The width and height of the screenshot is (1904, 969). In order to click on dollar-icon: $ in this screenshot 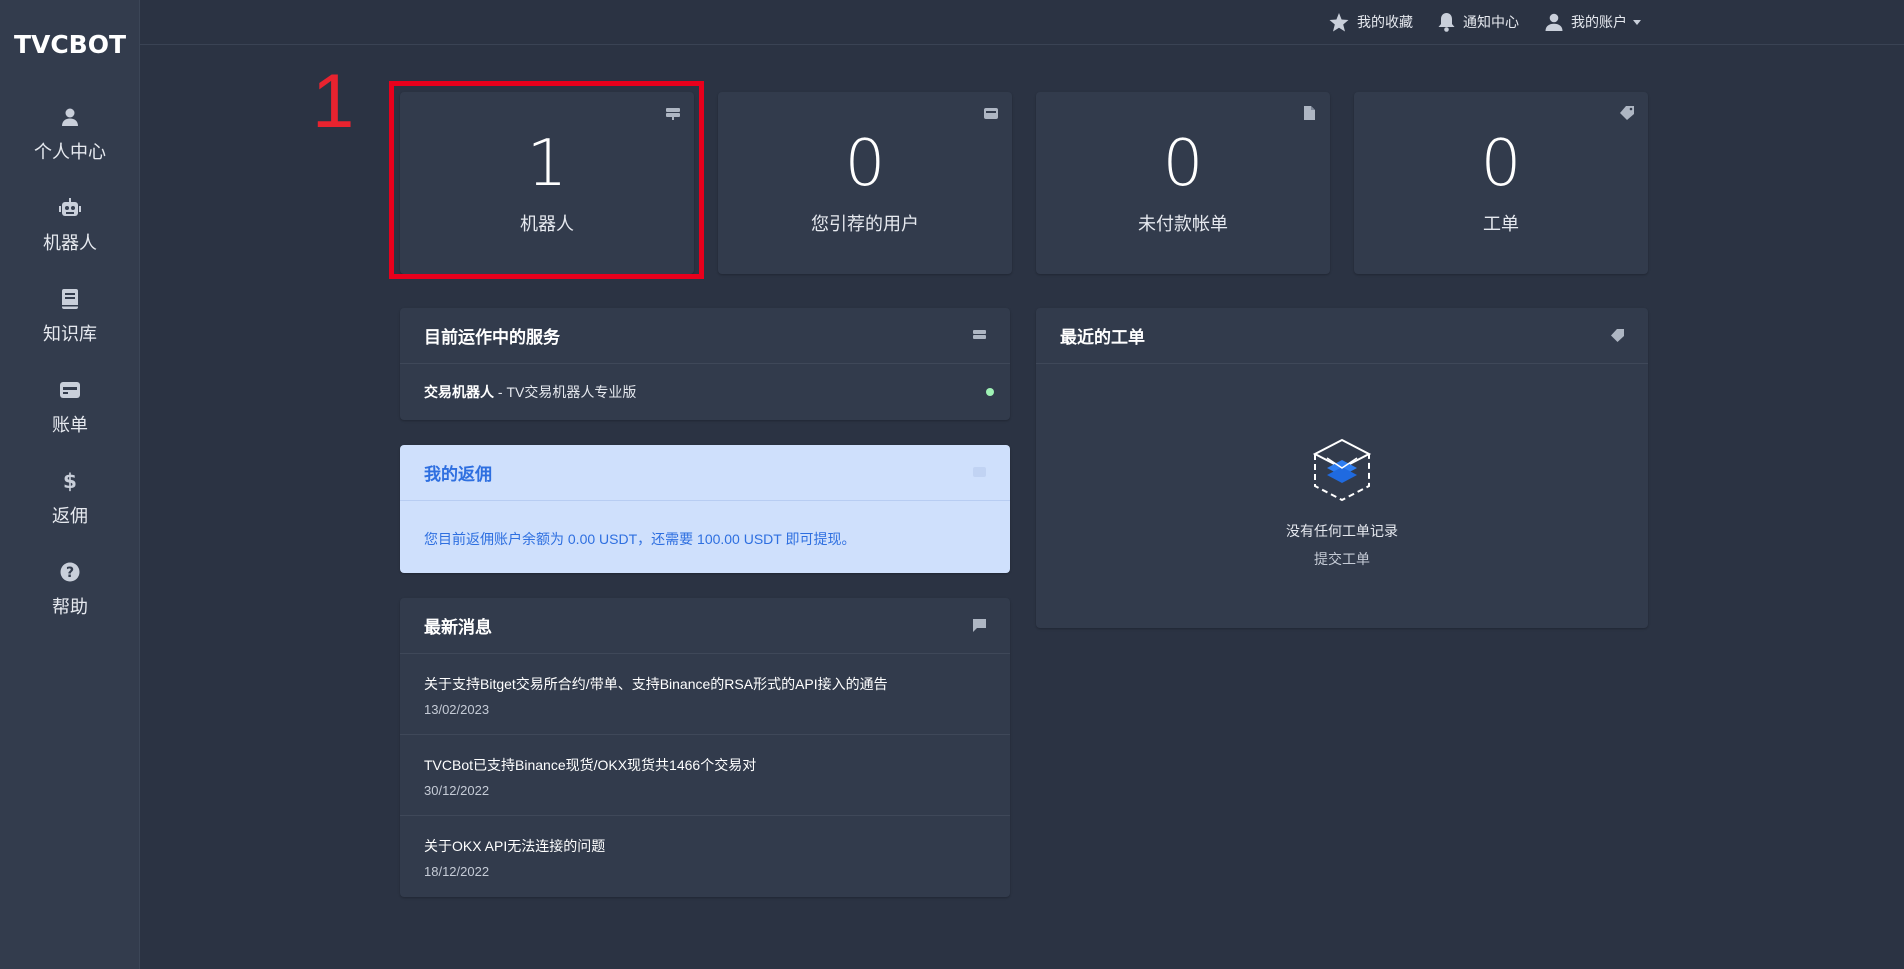, I will do `click(70, 481)`.